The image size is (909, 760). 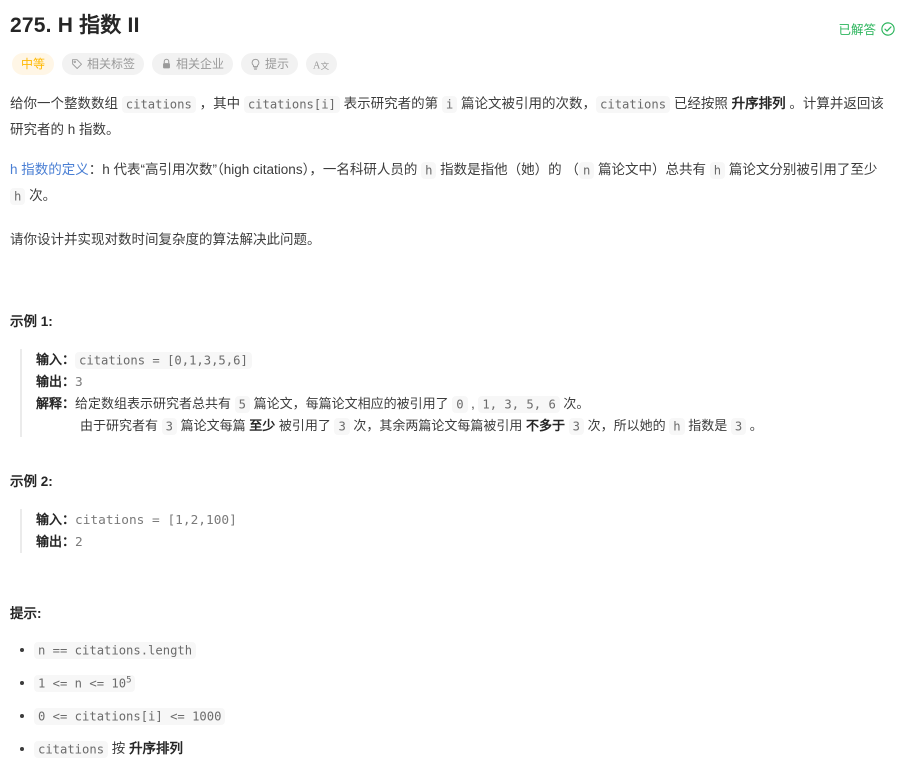 I want to click on constraint-item: citations 按 升序排列, so click(x=457, y=749).